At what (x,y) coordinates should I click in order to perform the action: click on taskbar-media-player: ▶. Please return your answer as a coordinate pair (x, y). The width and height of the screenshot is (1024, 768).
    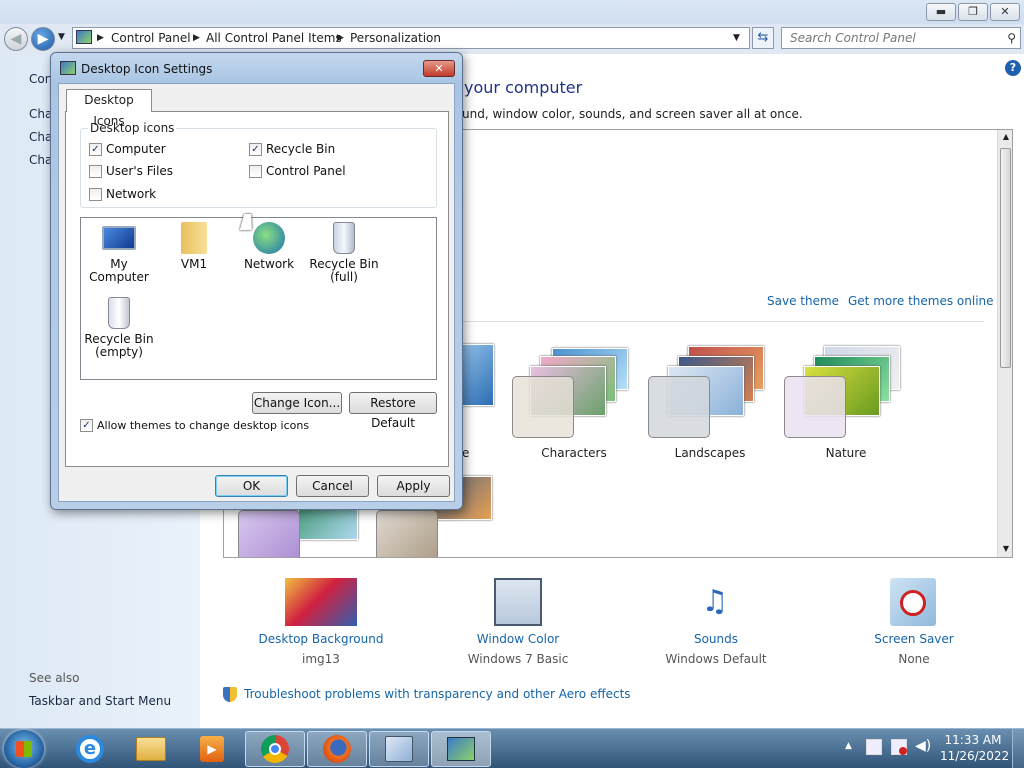
    Looking at the image, I should click on (212, 749).